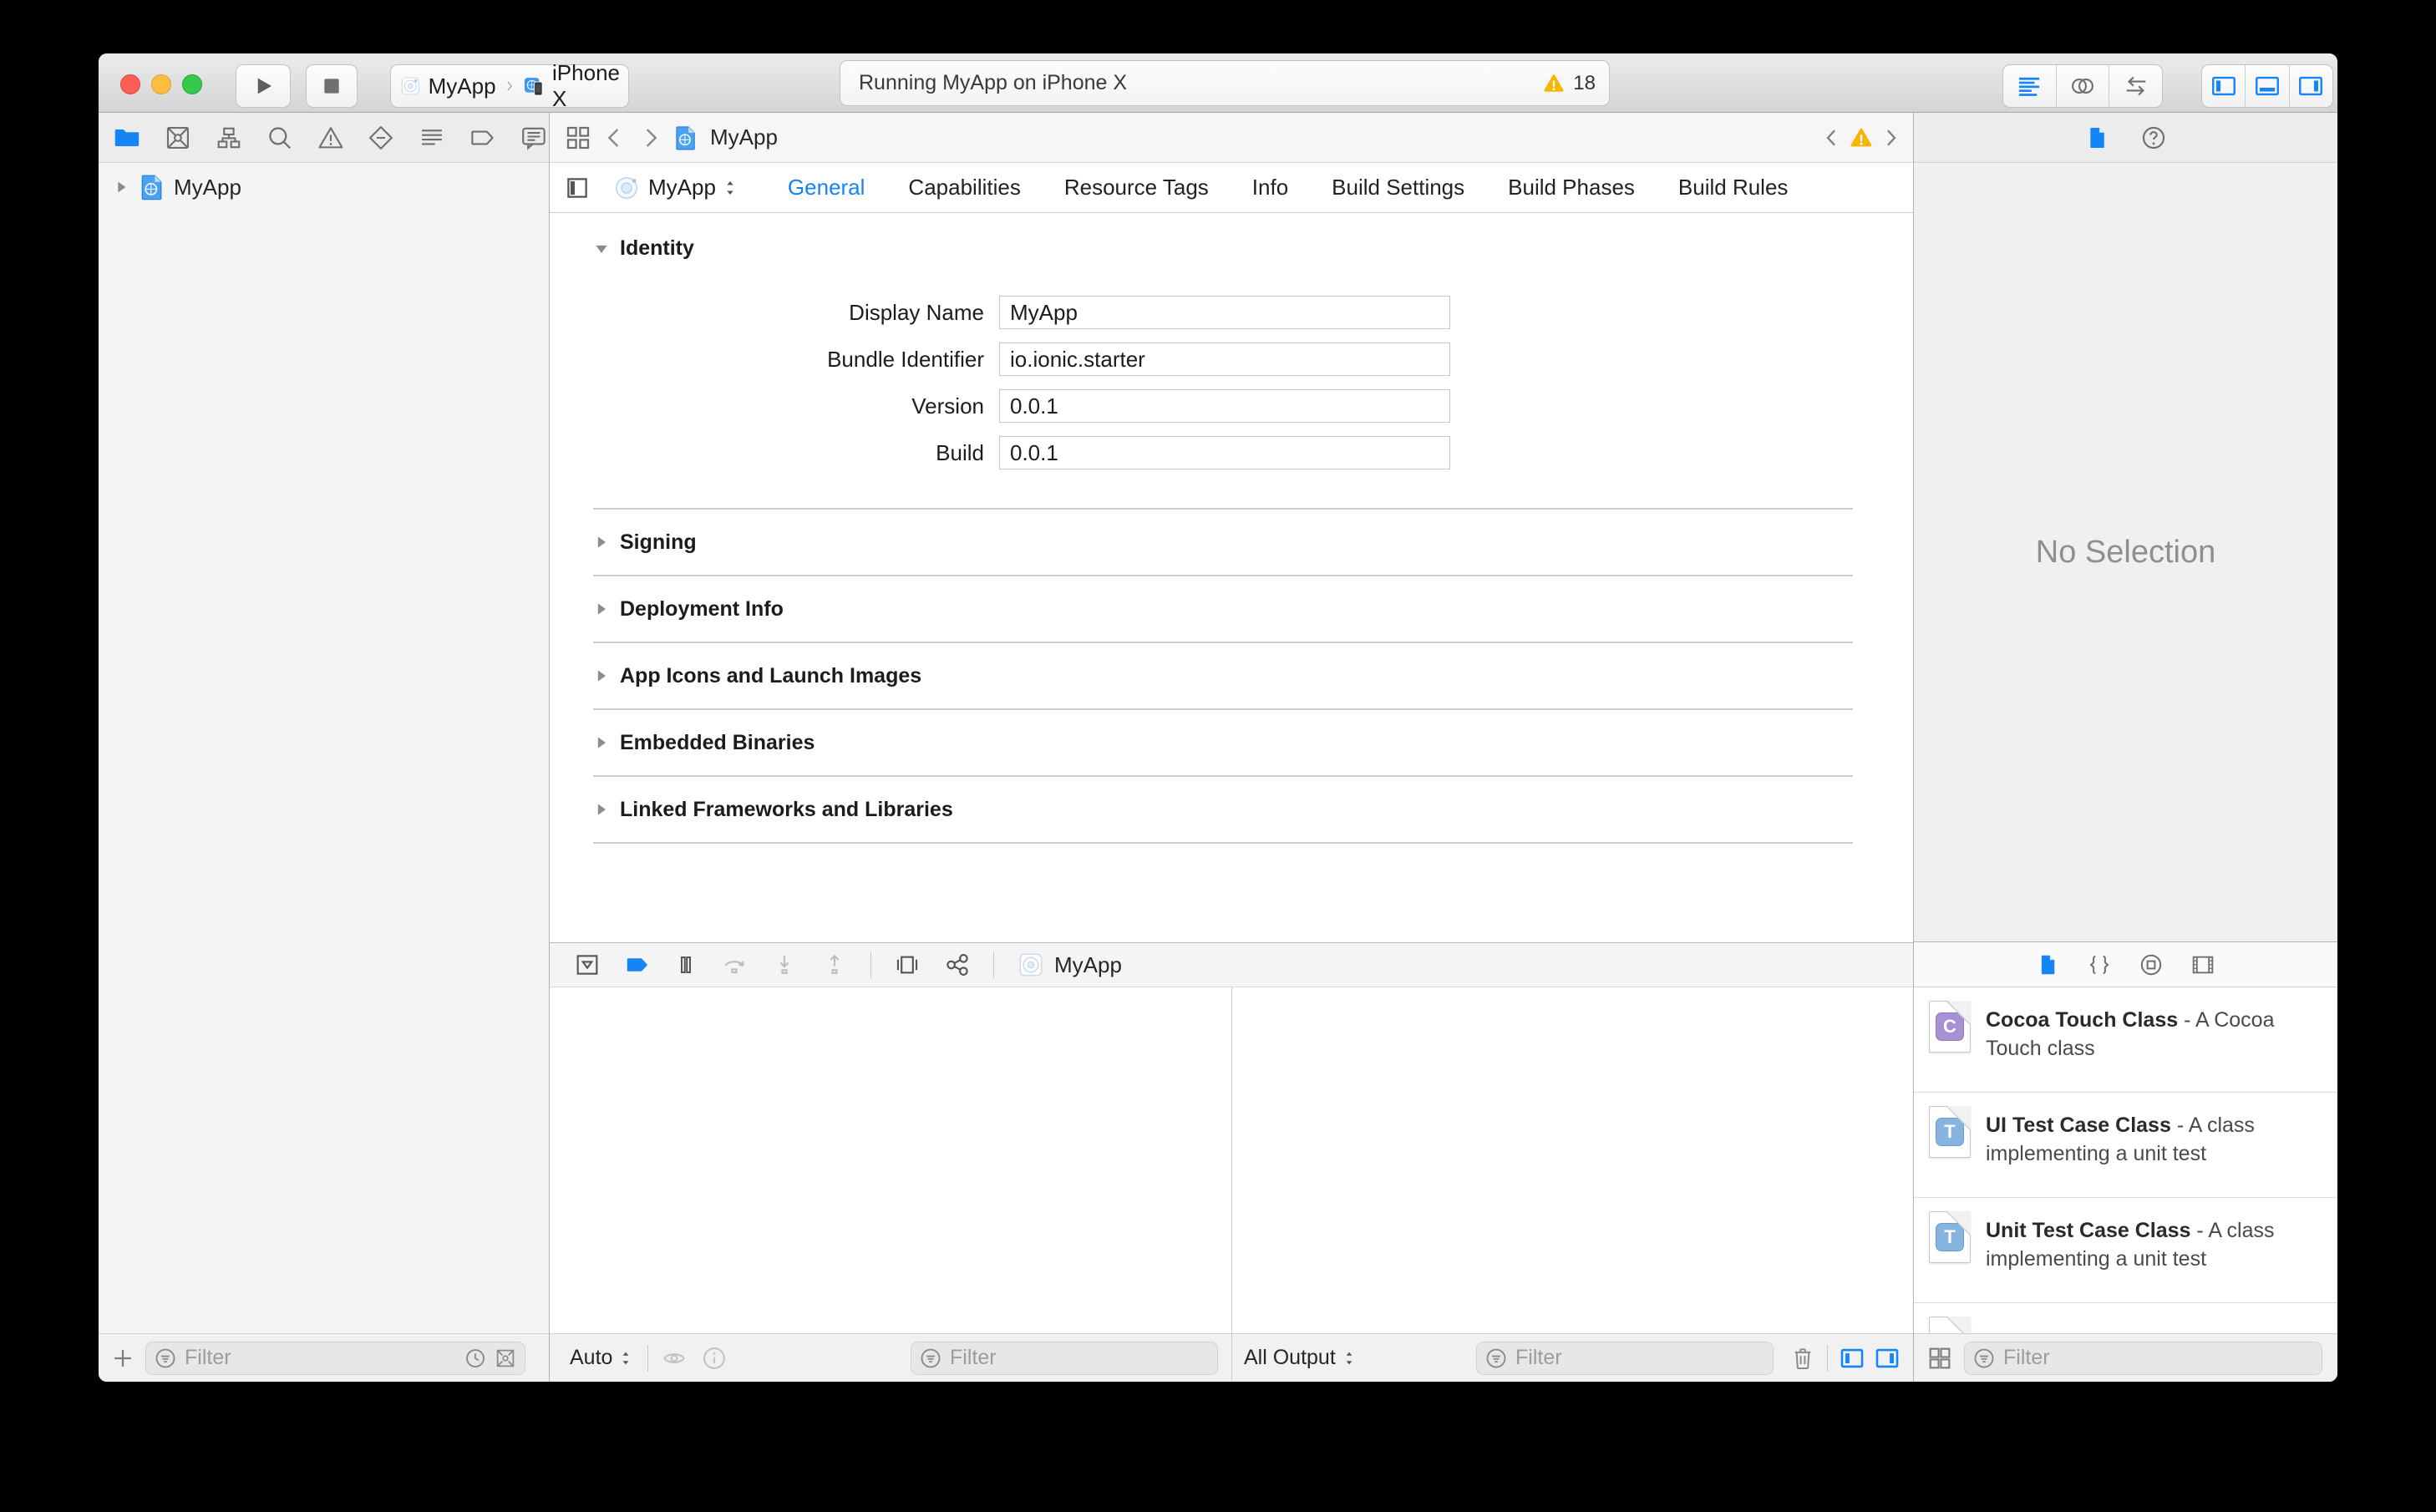  I want to click on library-filter-input, so click(2158, 1358).